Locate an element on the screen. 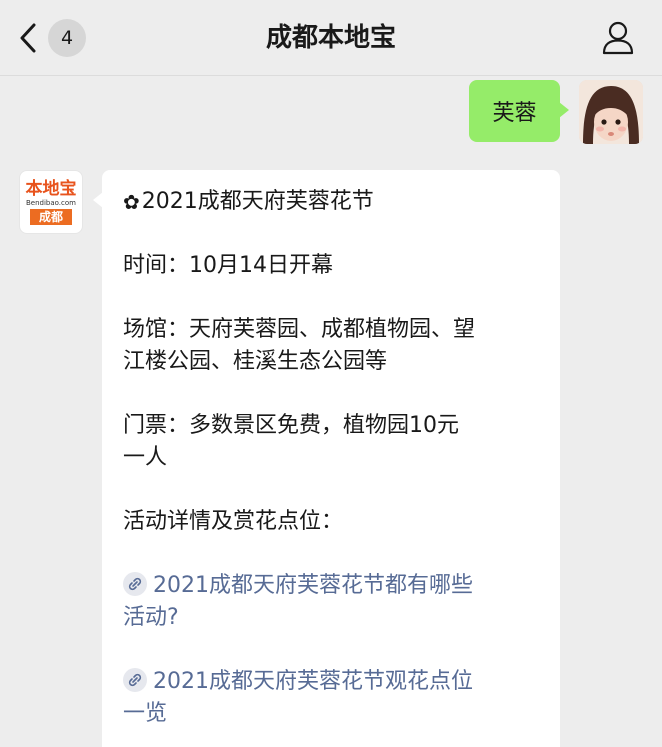 Image resolution: width=662 pixels, height=747 pixels. ticket-paragraph: 门票：多数景区免费，植物园10元 一人 is located at coordinates (332, 442).